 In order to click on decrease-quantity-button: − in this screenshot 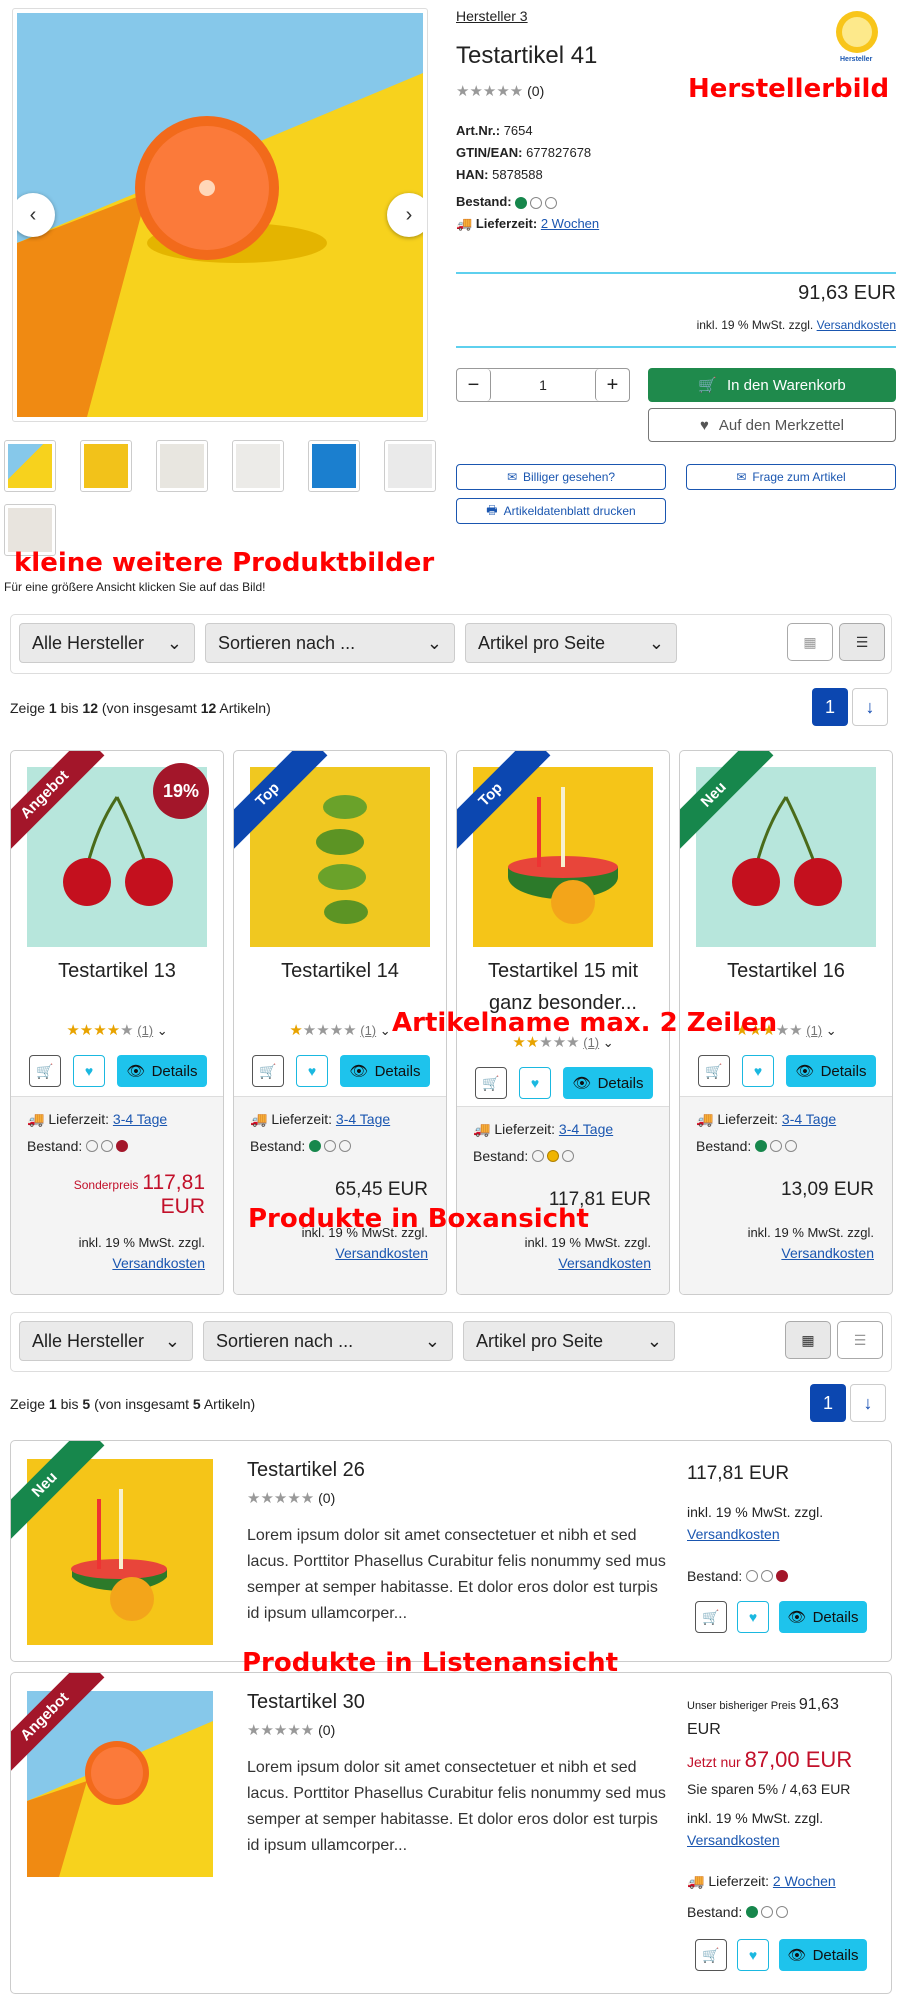, I will do `click(474, 385)`.